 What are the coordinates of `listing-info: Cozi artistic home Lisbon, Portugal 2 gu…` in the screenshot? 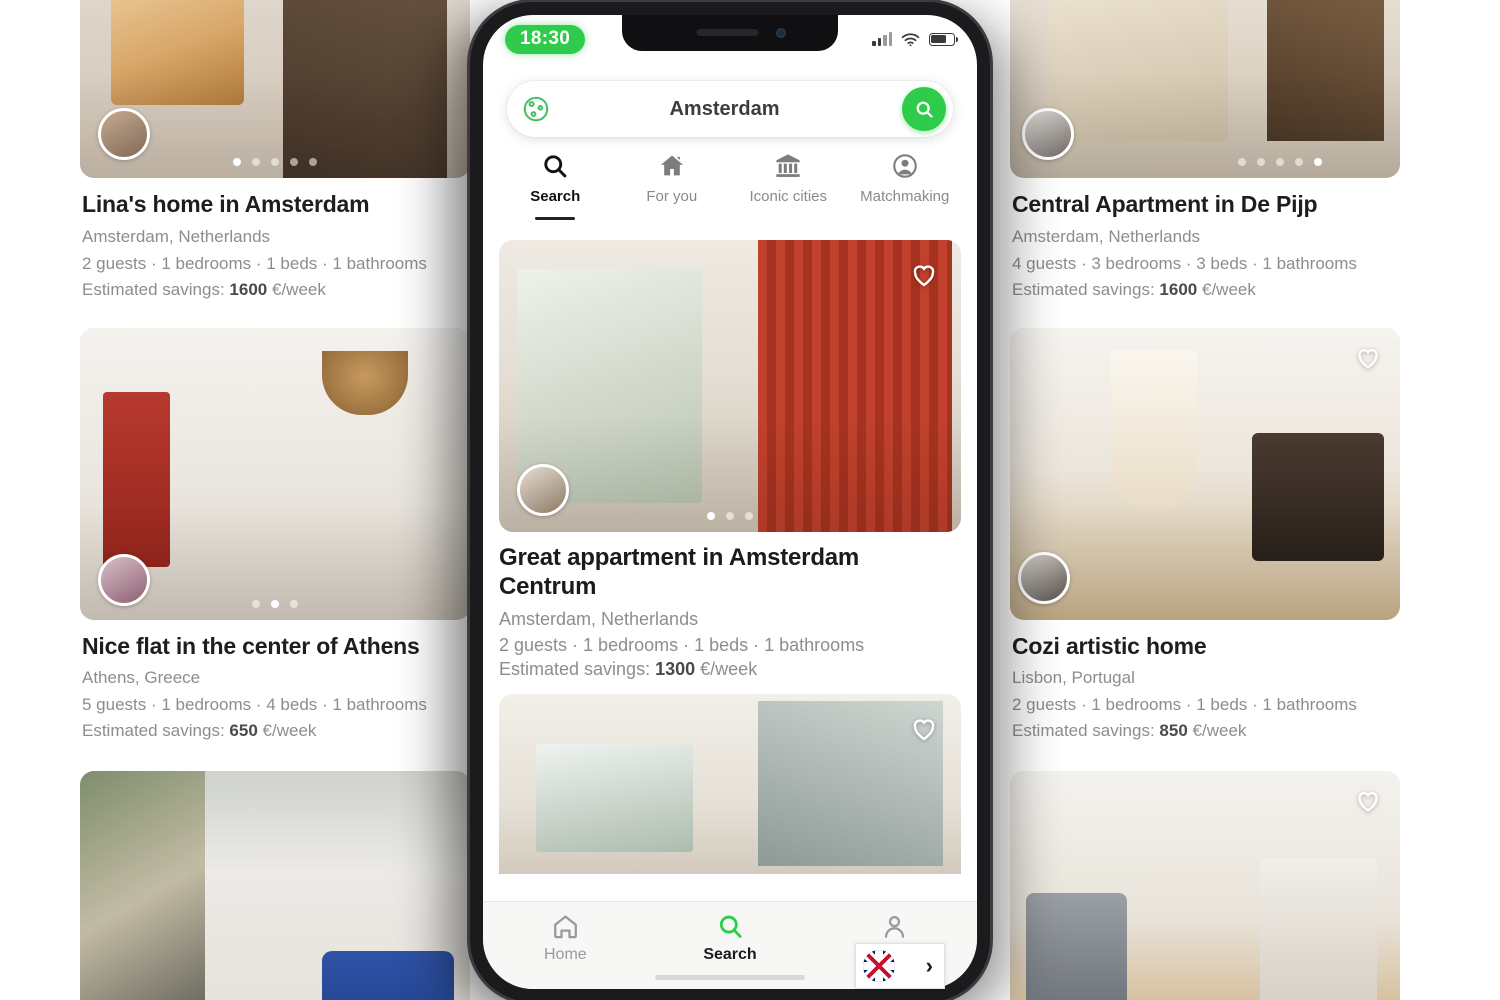 It's located at (1205, 681).